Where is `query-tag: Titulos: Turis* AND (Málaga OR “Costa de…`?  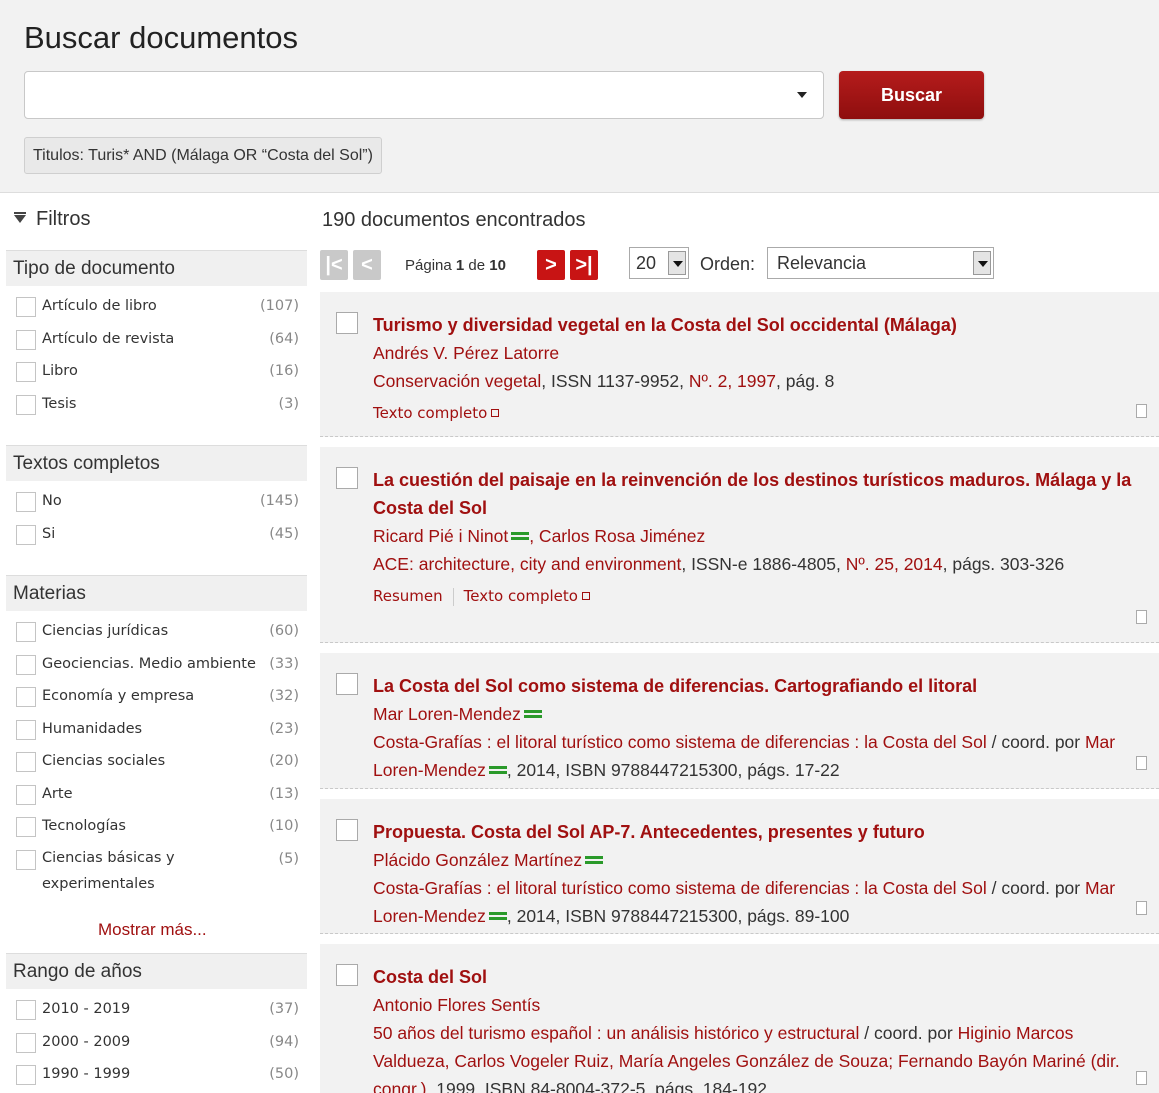 query-tag: Titulos: Turis* AND (Málaga OR “Costa de… is located at coordinates (203, 155).